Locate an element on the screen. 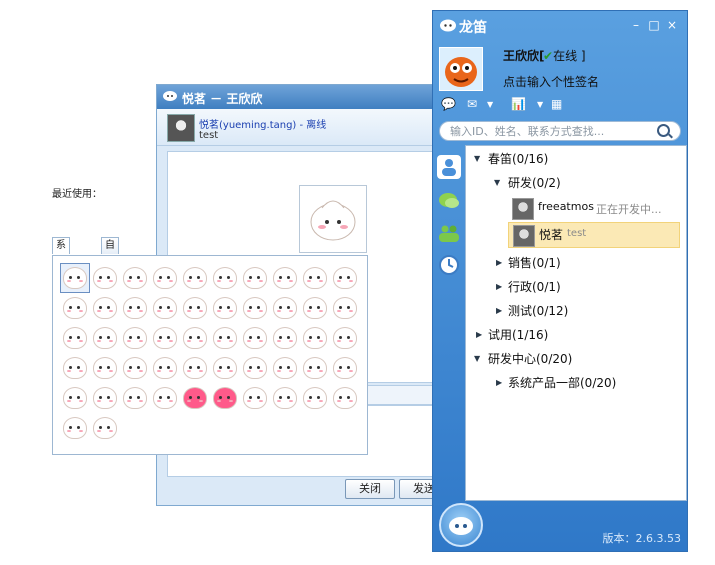  chart-icon: 📊 is located at coordinates (518, 104).